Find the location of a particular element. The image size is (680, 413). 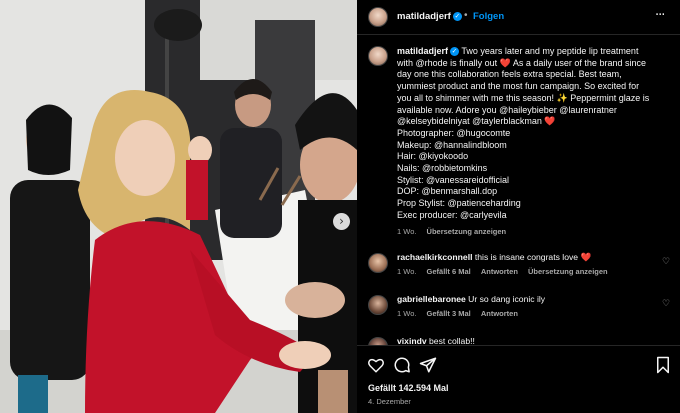

caption-line: Prop Stylist: @patienceharding is located at coordinates (459, 203).